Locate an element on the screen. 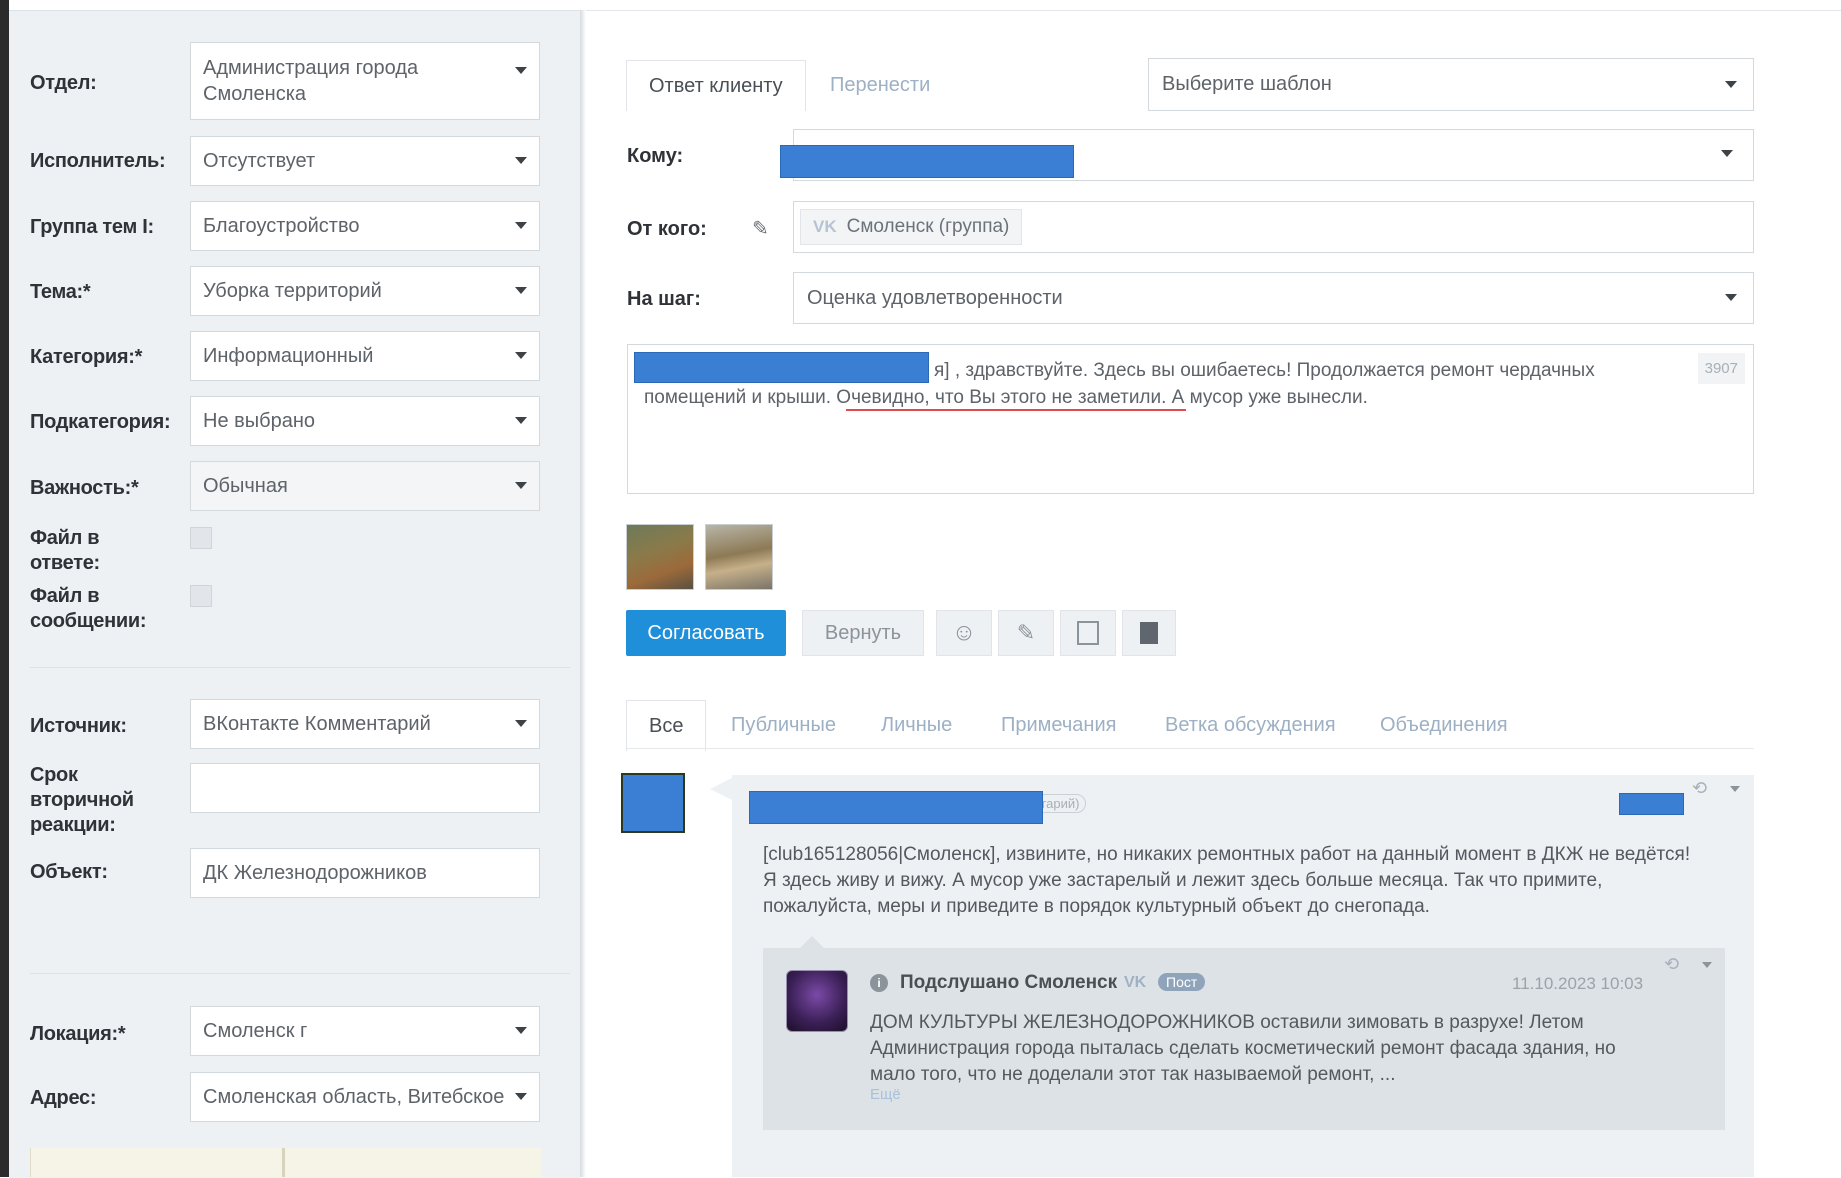 This screenshot has width=1841, height=1178. post-date: 11.10.2023 10:03 is located at coordinates (1578, 983).